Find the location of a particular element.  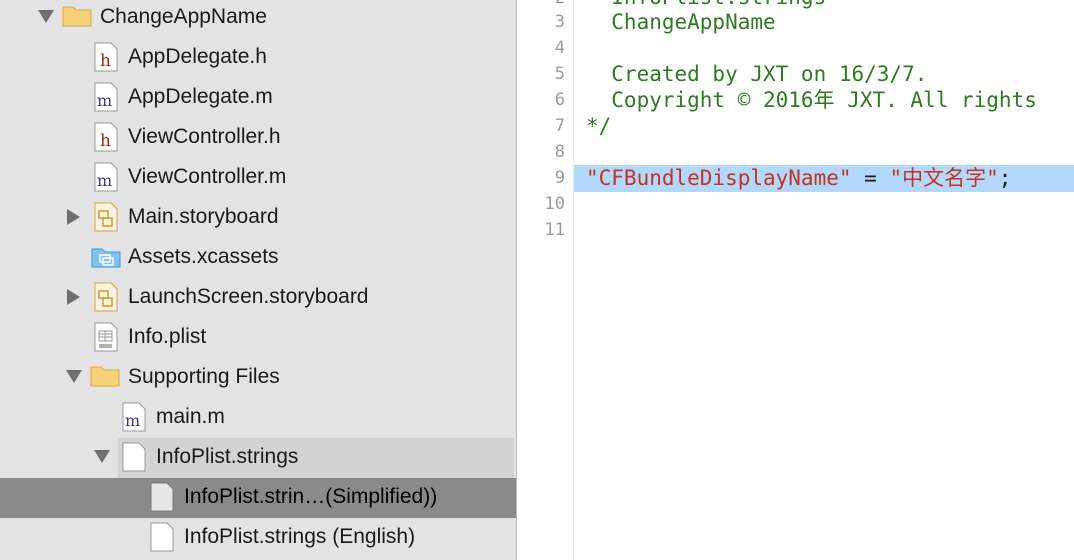

line-number: 2 is located at coordinates (541, 4).